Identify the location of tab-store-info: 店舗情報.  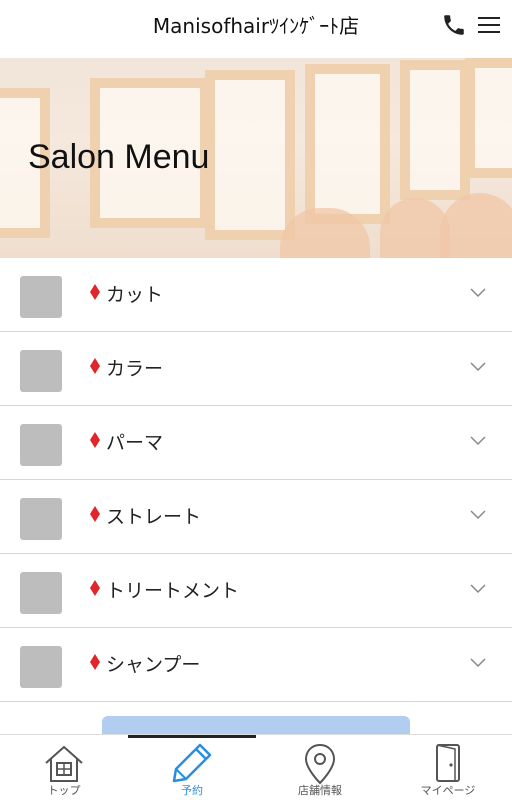
(320, 767).